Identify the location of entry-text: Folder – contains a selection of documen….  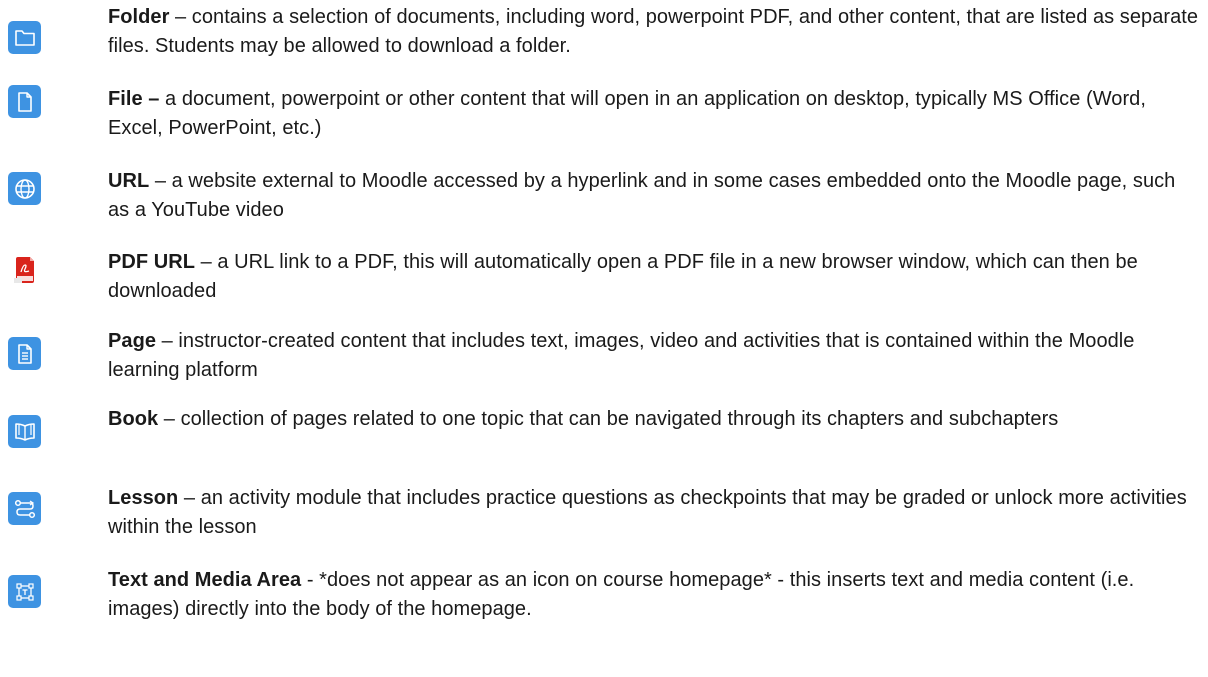
(654, 32).